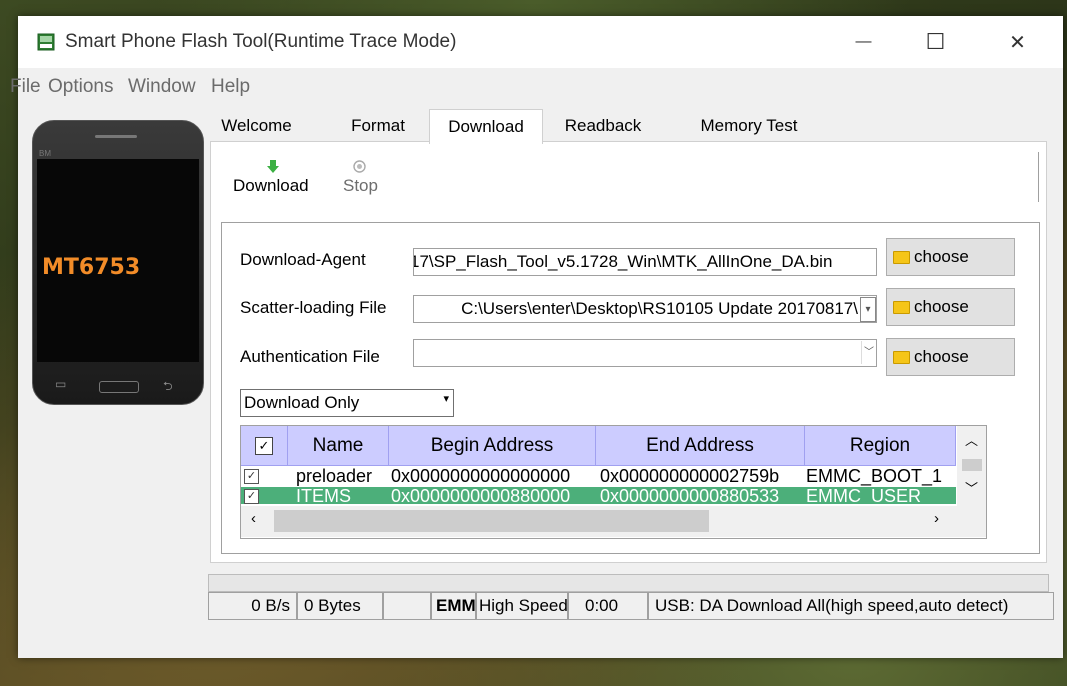  Describe the element at coordinates (313, 307) in the screenshot. I see `scatter-file-label: Scatter-loading File` at that location.